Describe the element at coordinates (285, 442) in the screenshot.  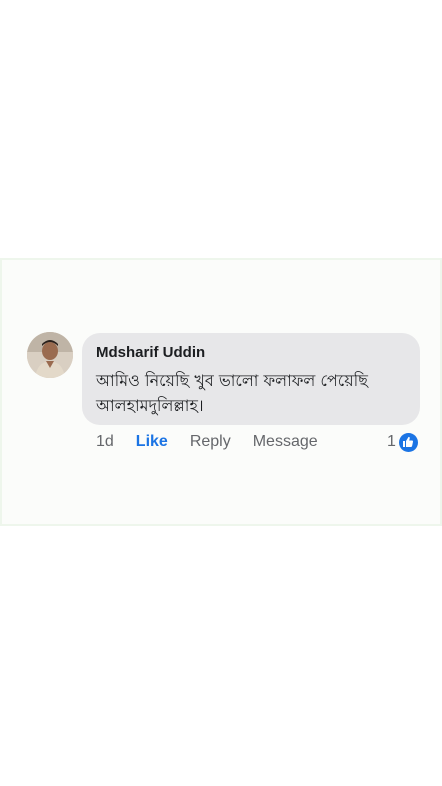
I see `message-button: Message` at that location.